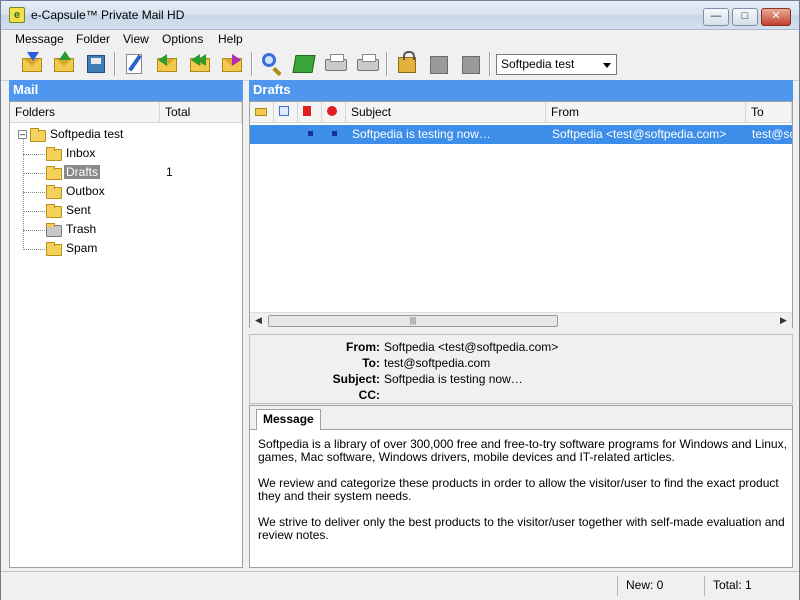 The height and width of the screenshot is (600, 800). What do you see at coordinates (471, 64) in the screenshot?
I see `move-button` at bounding box center [471, 64].